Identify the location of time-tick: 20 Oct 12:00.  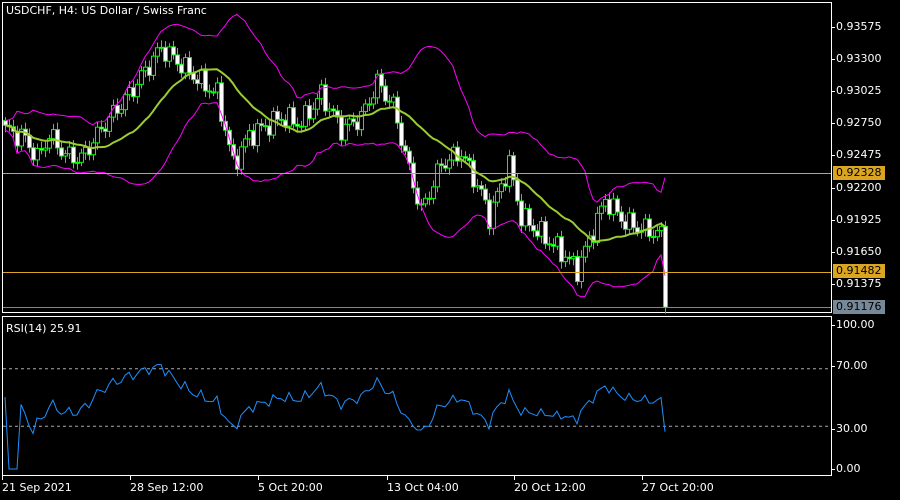
(550, 487).